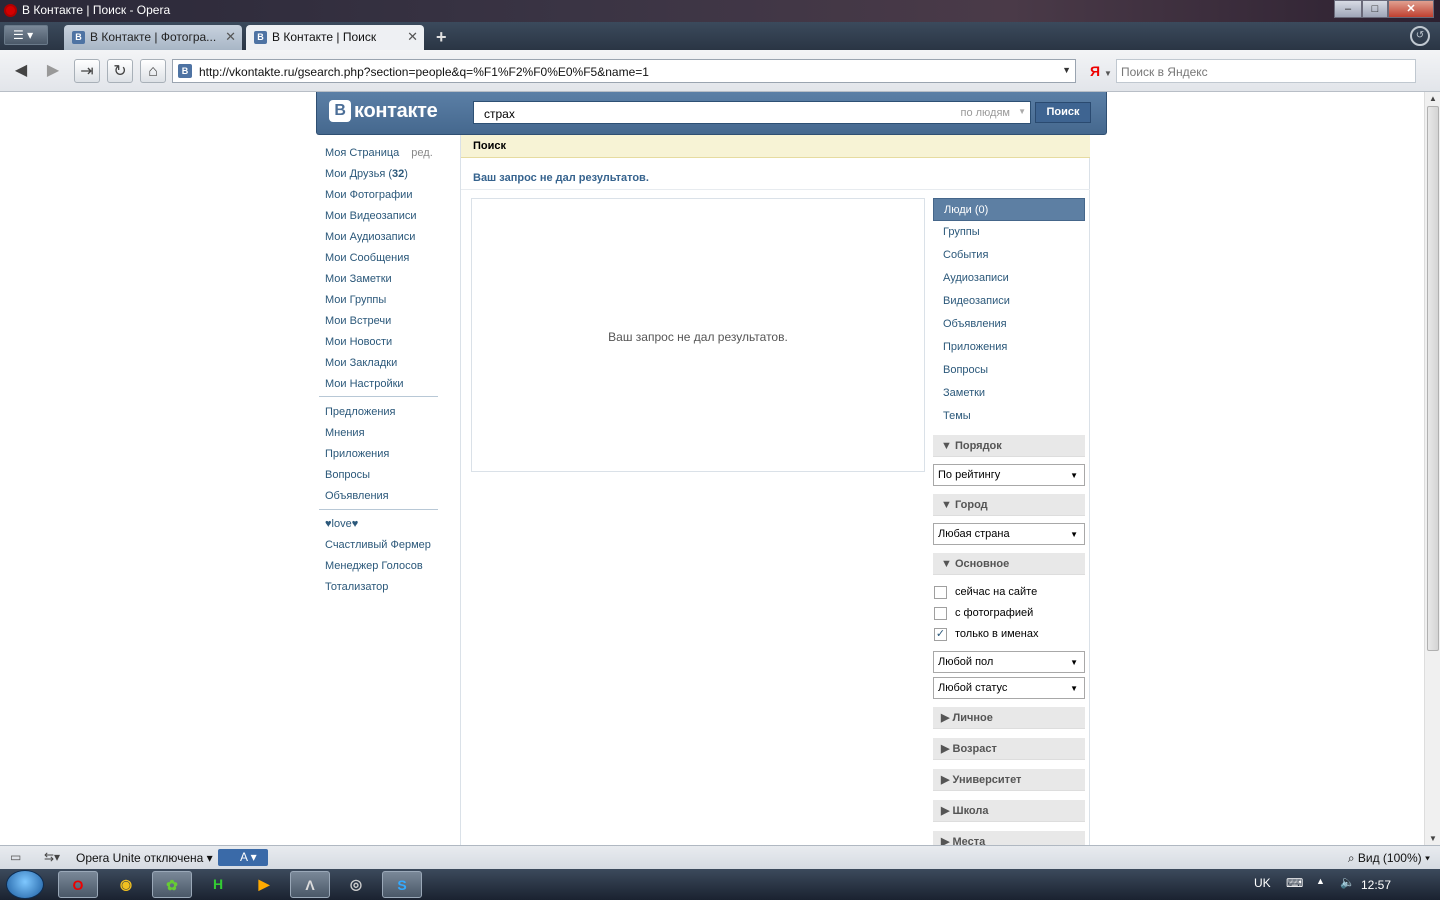 Image resolution: width=1440 pixels, height=900 pixels. I want to click on minimize-button: –, so click(1348, 9).